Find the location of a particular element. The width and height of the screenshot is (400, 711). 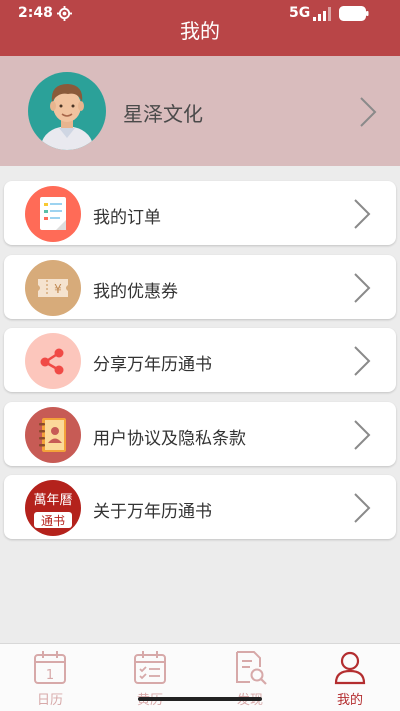

tab-mine: 我的 is located at coordinates (350, 677).